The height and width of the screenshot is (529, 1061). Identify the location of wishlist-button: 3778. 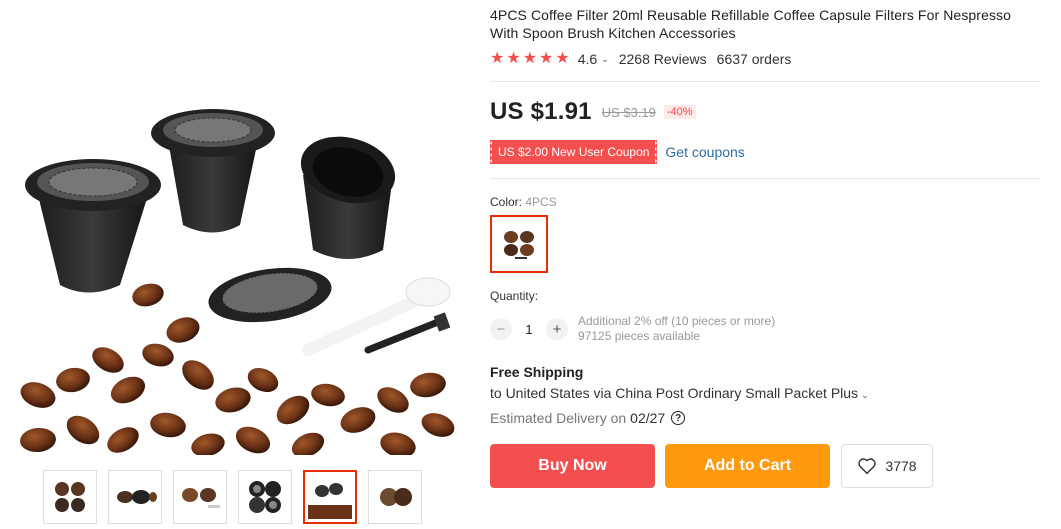
(887, 466).